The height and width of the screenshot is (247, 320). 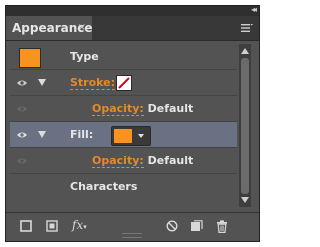 I want to click on fx-icon: fx▾, so click(x=79, y=225).